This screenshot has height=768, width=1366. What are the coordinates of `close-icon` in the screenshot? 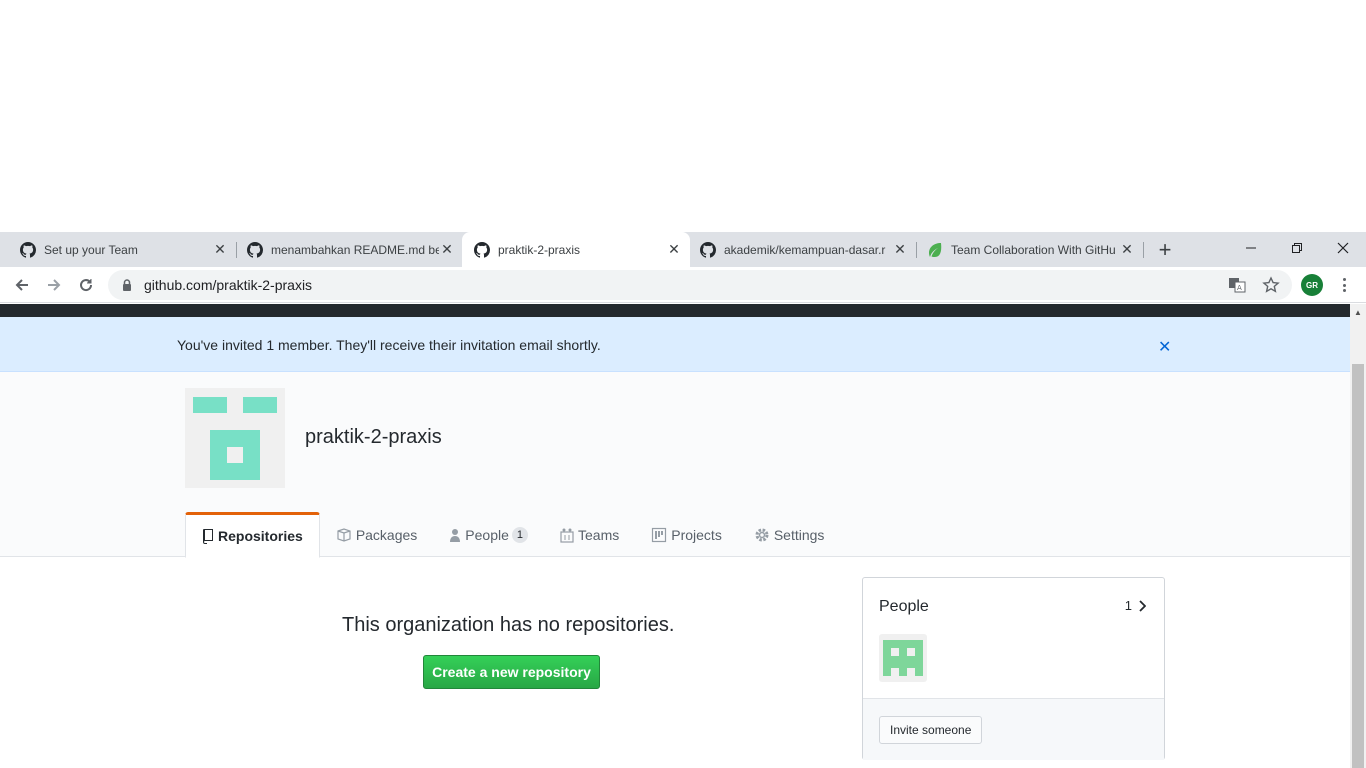 It's located at (1343, 248).